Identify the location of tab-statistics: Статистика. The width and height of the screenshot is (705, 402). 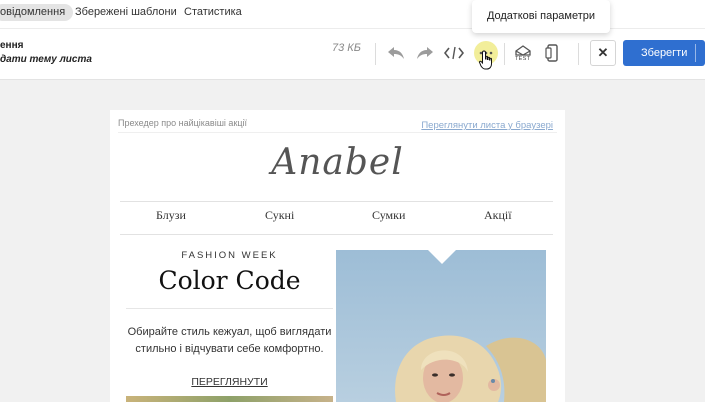
(213, 12).